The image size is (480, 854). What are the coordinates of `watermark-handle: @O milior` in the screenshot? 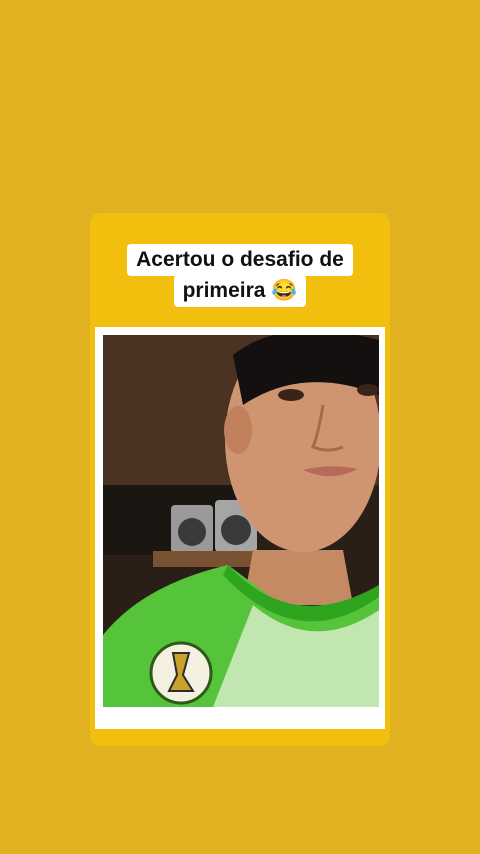 It's located at (140, 718).